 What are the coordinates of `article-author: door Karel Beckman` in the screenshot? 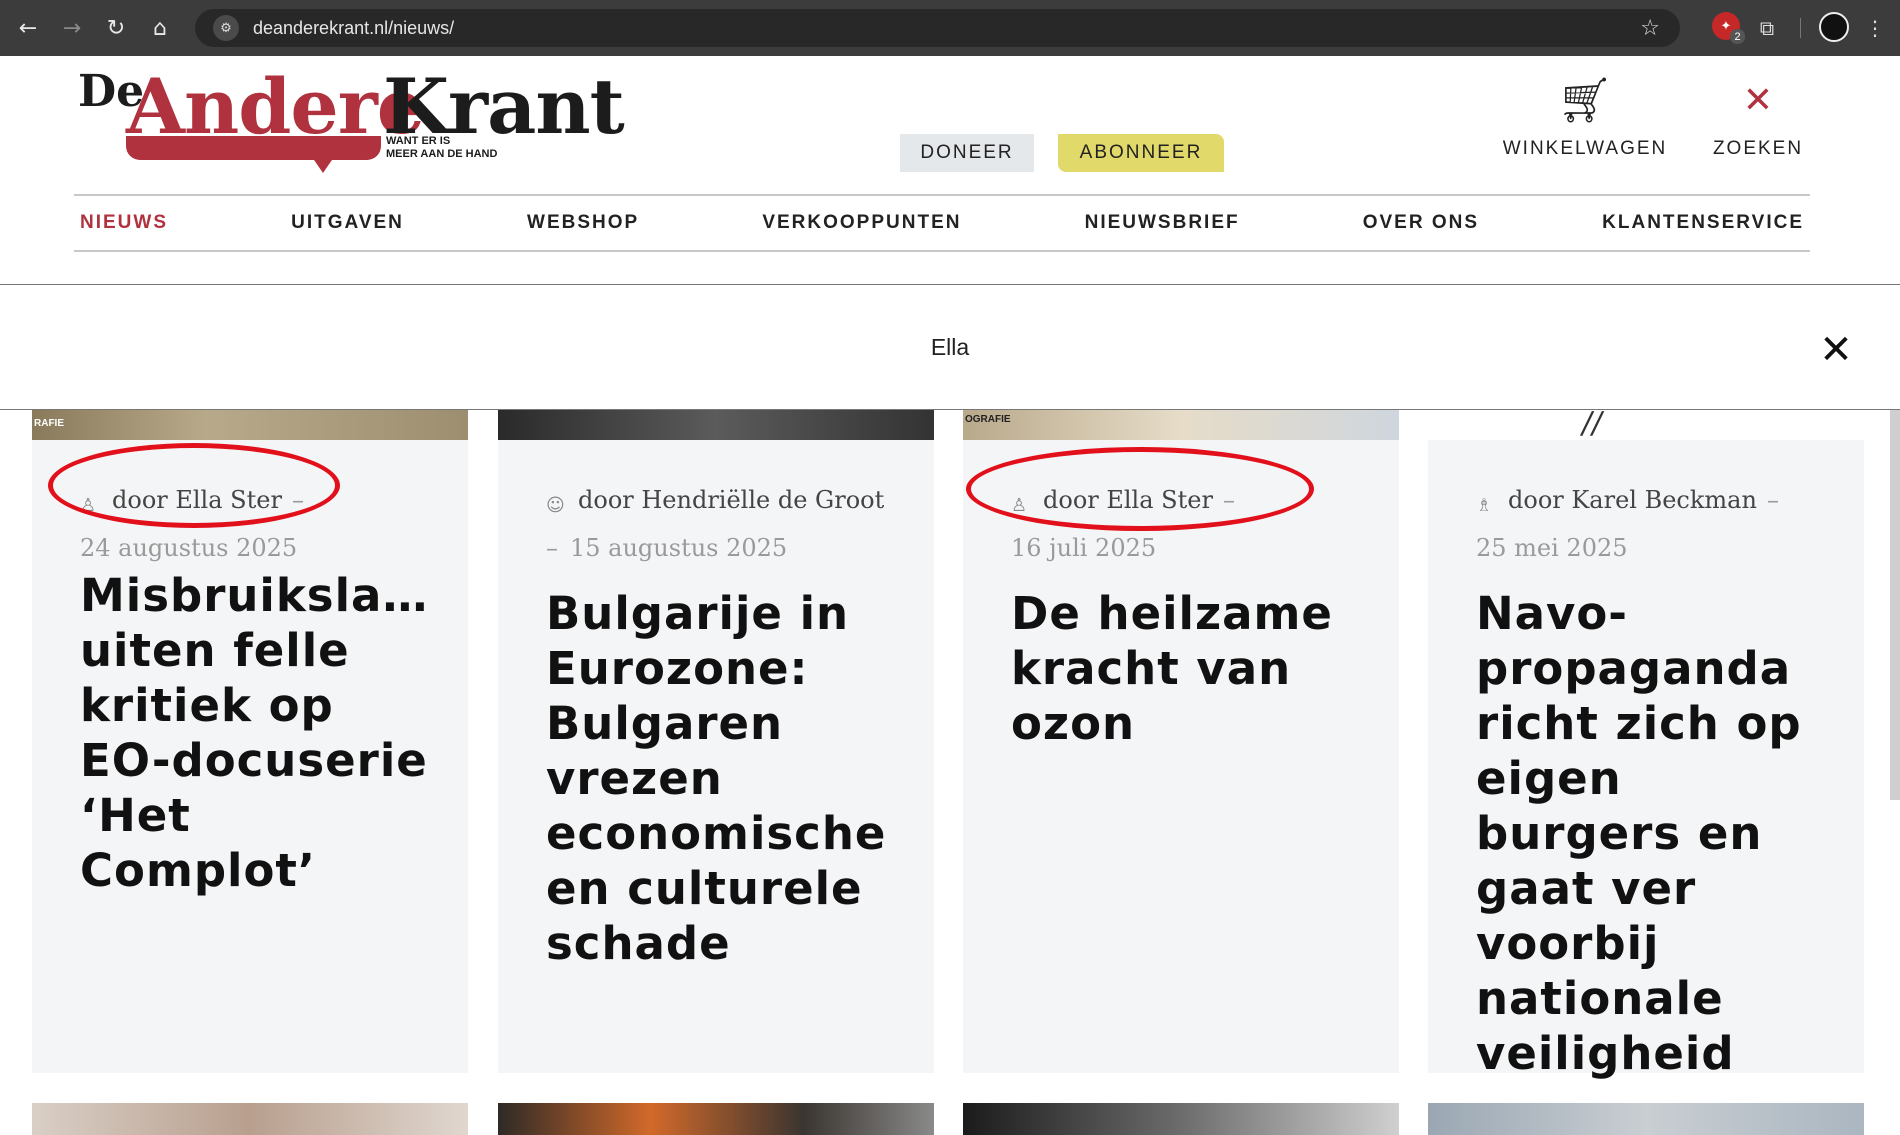 It's located at (1632, 500).